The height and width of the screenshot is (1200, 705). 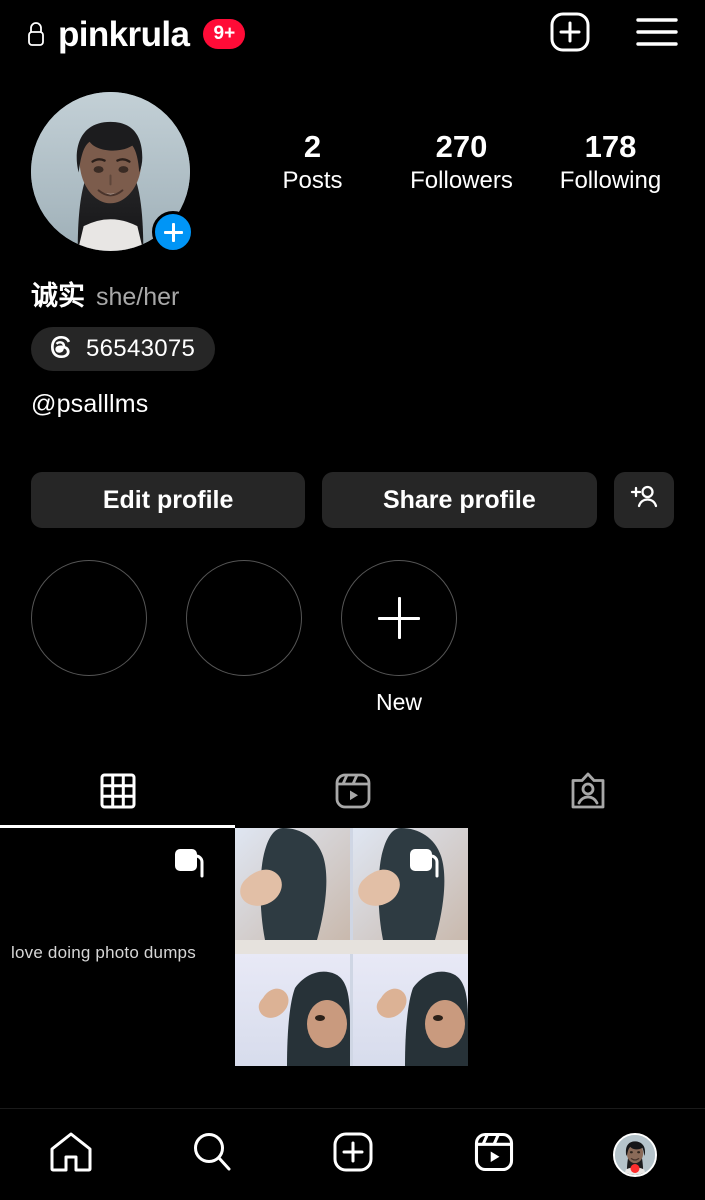 I want to click on tagged-person-icon, so click(x=588, y=793).